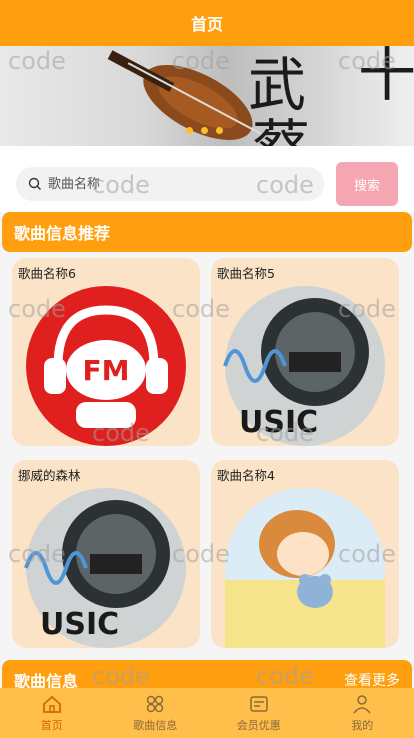 Image resolution: width=414 pixels, height=738 pixels. What do you see at coordinates (51, 704) in the screenshot?
I see `home-icon` at bounding box center [51, 704].